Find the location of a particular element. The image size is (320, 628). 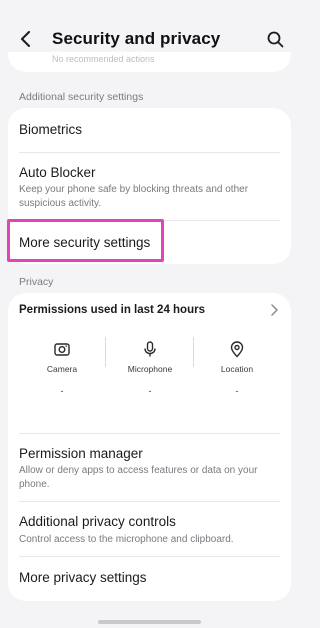

chevron-left-icon is located at coordinates (25, 39).